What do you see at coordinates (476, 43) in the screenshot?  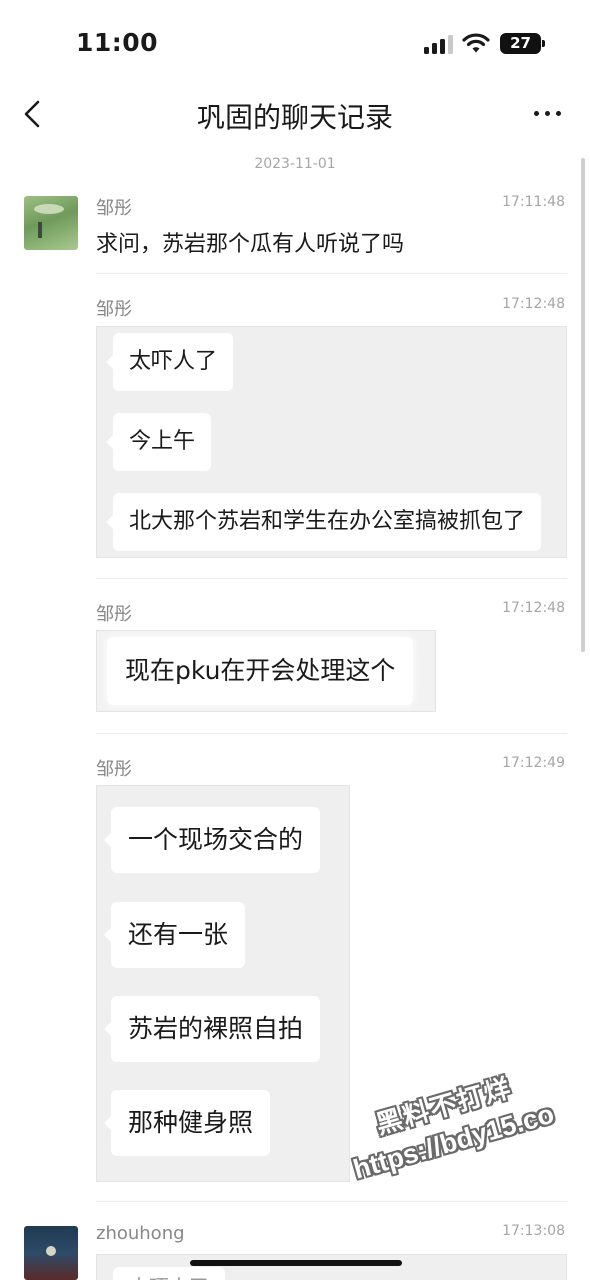 I see `wifi-icon` at bounding box center [476, 43].